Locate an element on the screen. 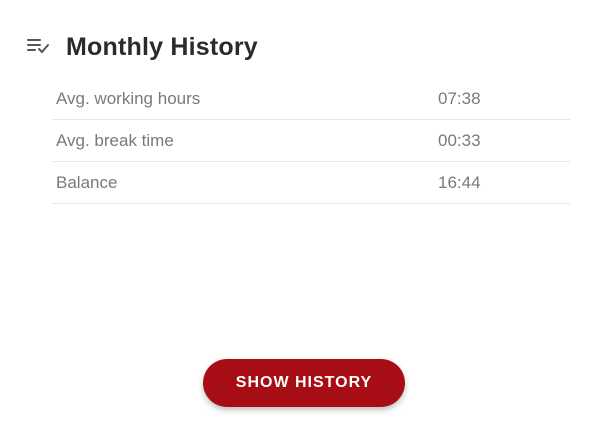 Image resolution: width=600 pixels, height=438 pixels. show-history-button: SHOW HISTORY is located at coordinates (304, 383).